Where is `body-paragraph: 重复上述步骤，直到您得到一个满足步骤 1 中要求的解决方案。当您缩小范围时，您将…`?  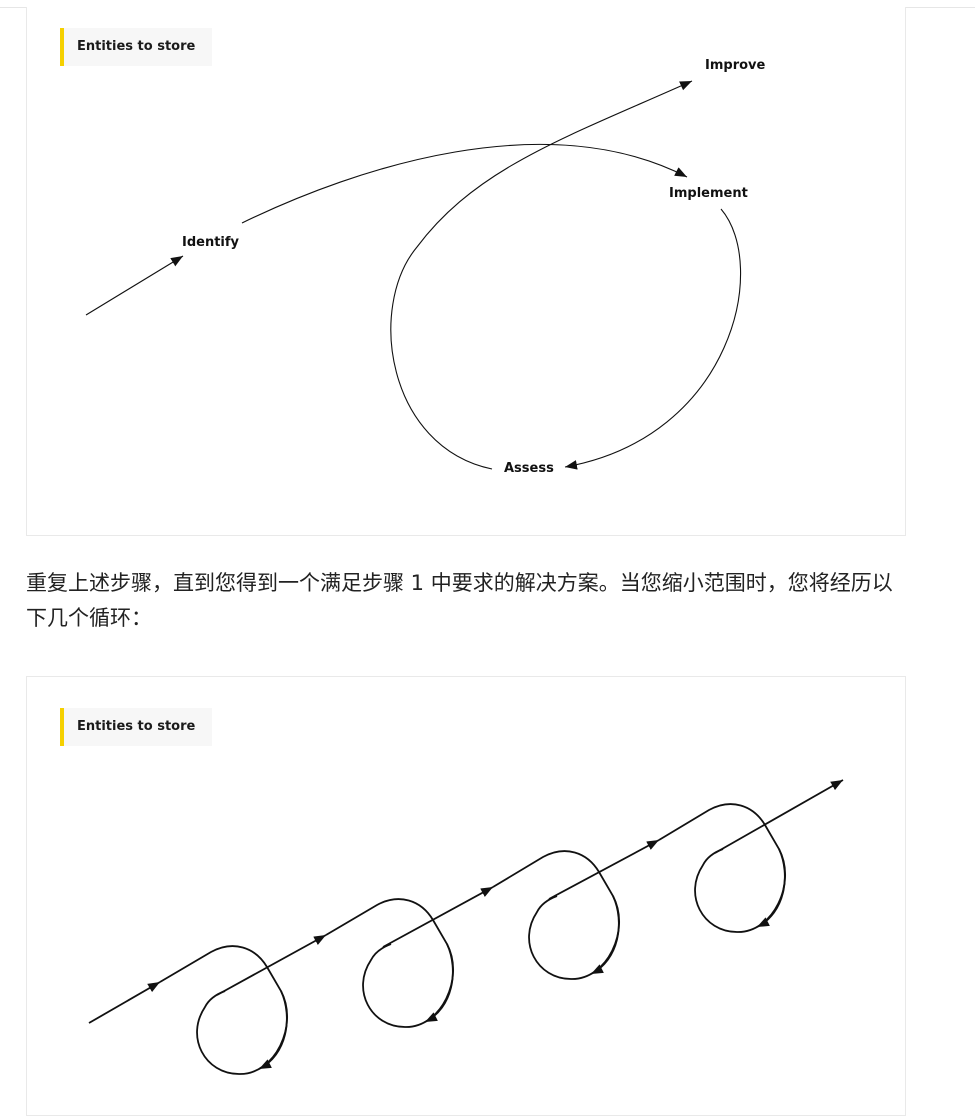
body-paragraph: 重复上述步骤，直到您得到一个满足步骤 1 中要求的解决方案。当您缩小范围时，您将… is located at coordinates (459, 600).